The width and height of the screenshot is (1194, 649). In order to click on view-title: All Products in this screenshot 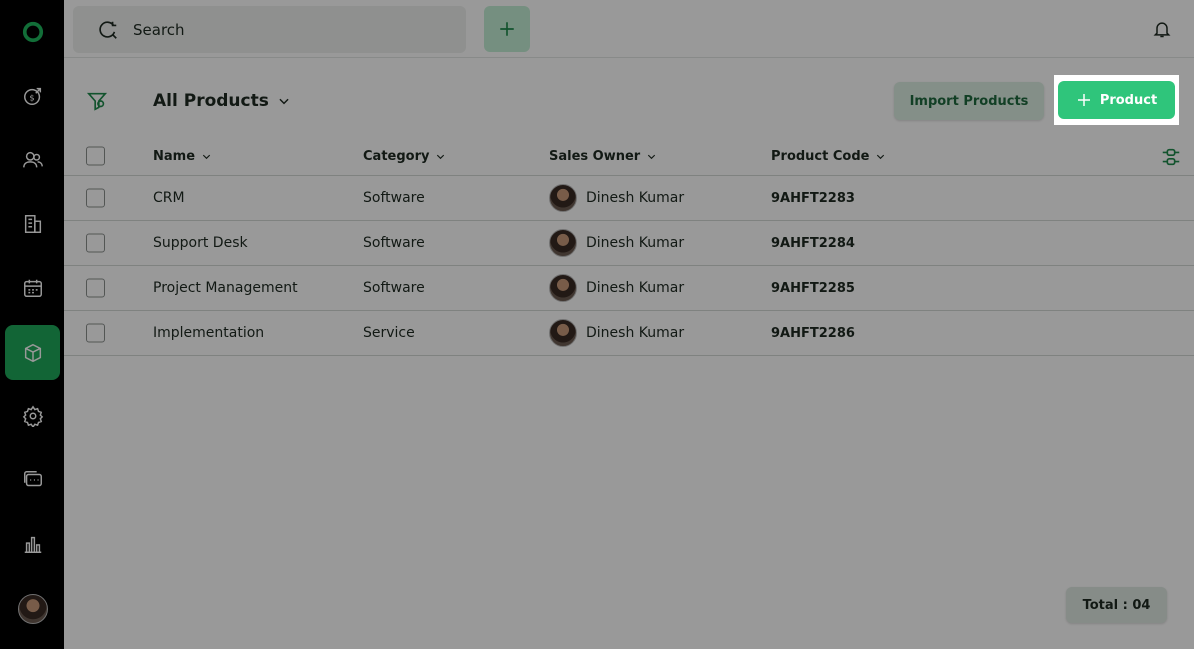, I will do `click(211, 101)`.